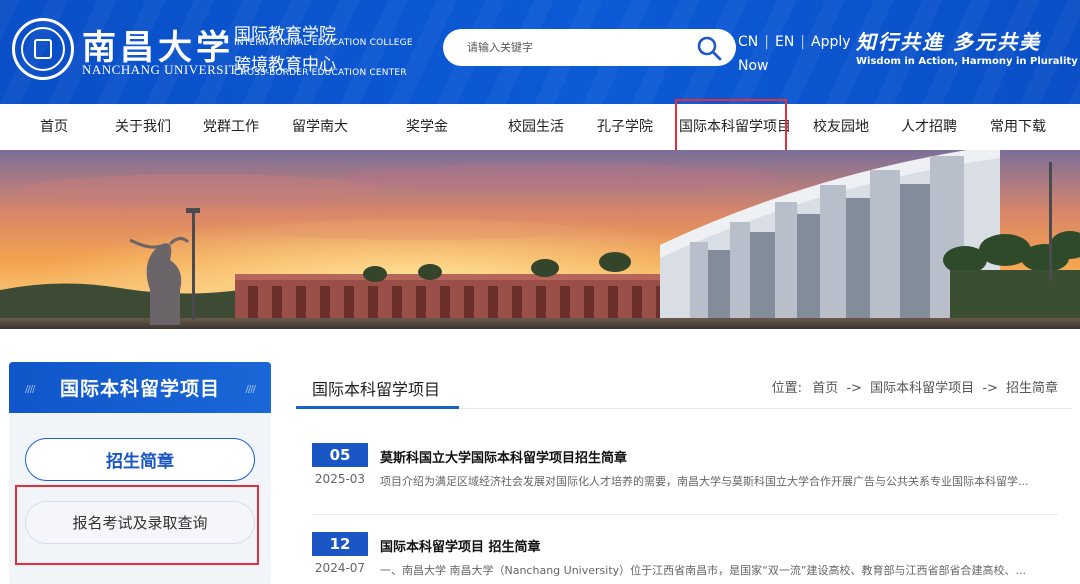 The image size is (1080, 584). I want to click on lang-cn-link: CN, so click(748, 42).